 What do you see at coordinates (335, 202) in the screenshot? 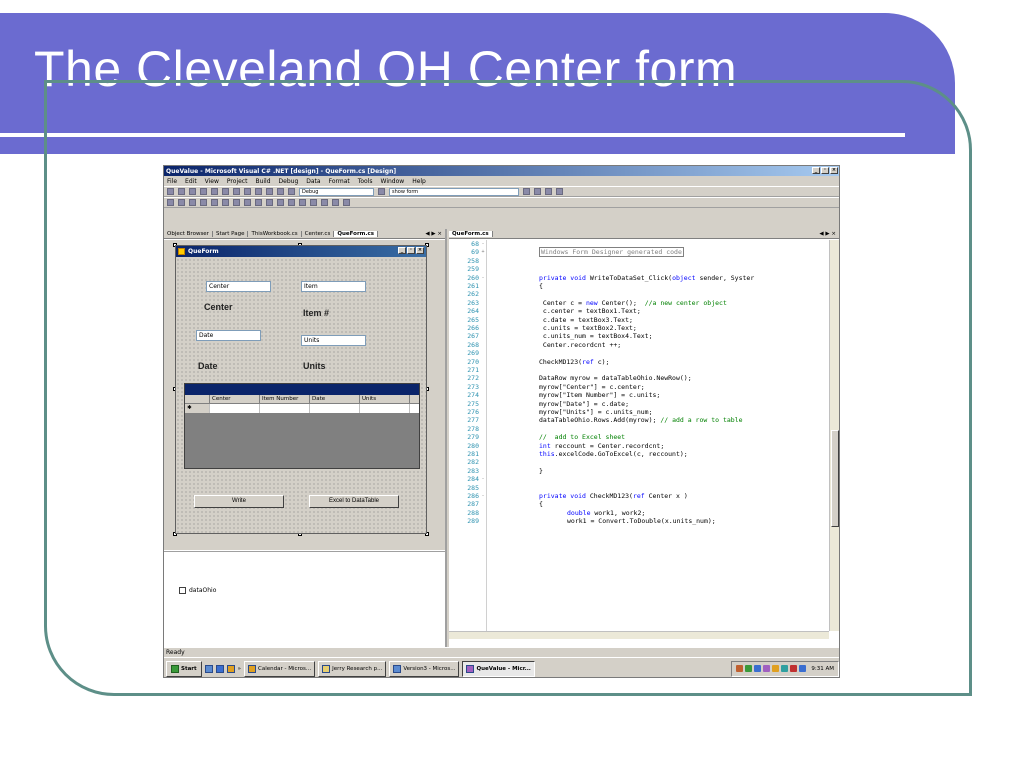
I see `bring-to-front-icon` at bounding box center [335, 202].